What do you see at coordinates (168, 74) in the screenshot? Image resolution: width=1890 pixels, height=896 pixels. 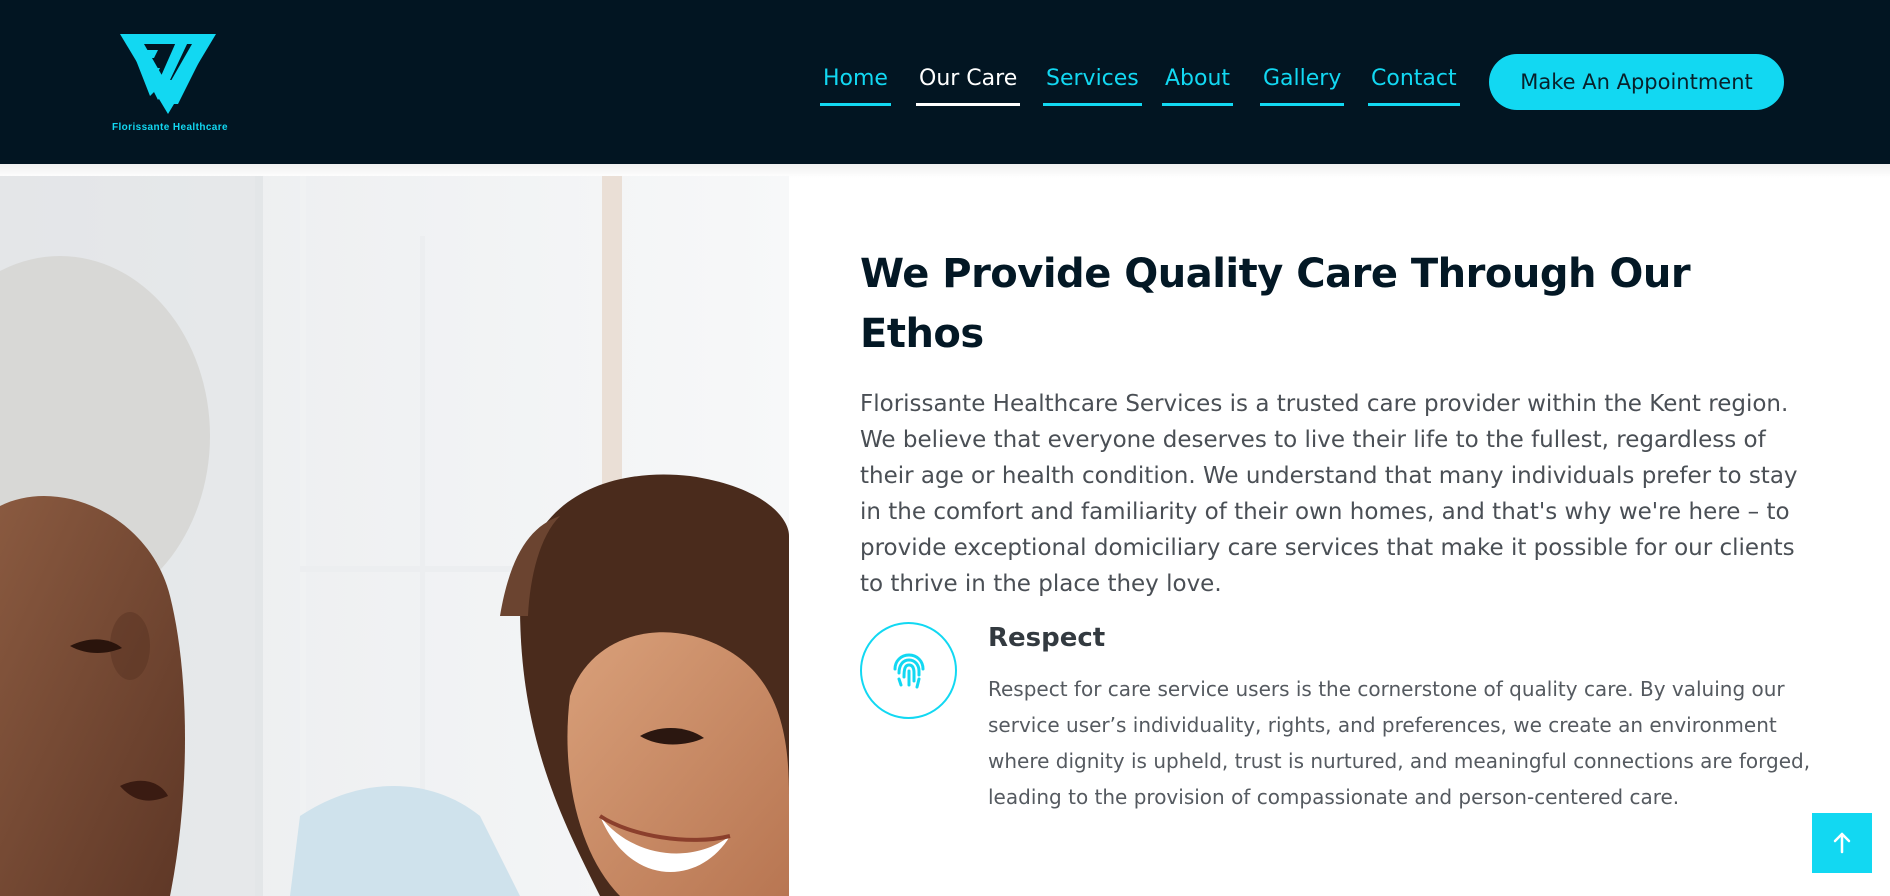 I see `logo-mark-icon` at bounding box center [168, 74].